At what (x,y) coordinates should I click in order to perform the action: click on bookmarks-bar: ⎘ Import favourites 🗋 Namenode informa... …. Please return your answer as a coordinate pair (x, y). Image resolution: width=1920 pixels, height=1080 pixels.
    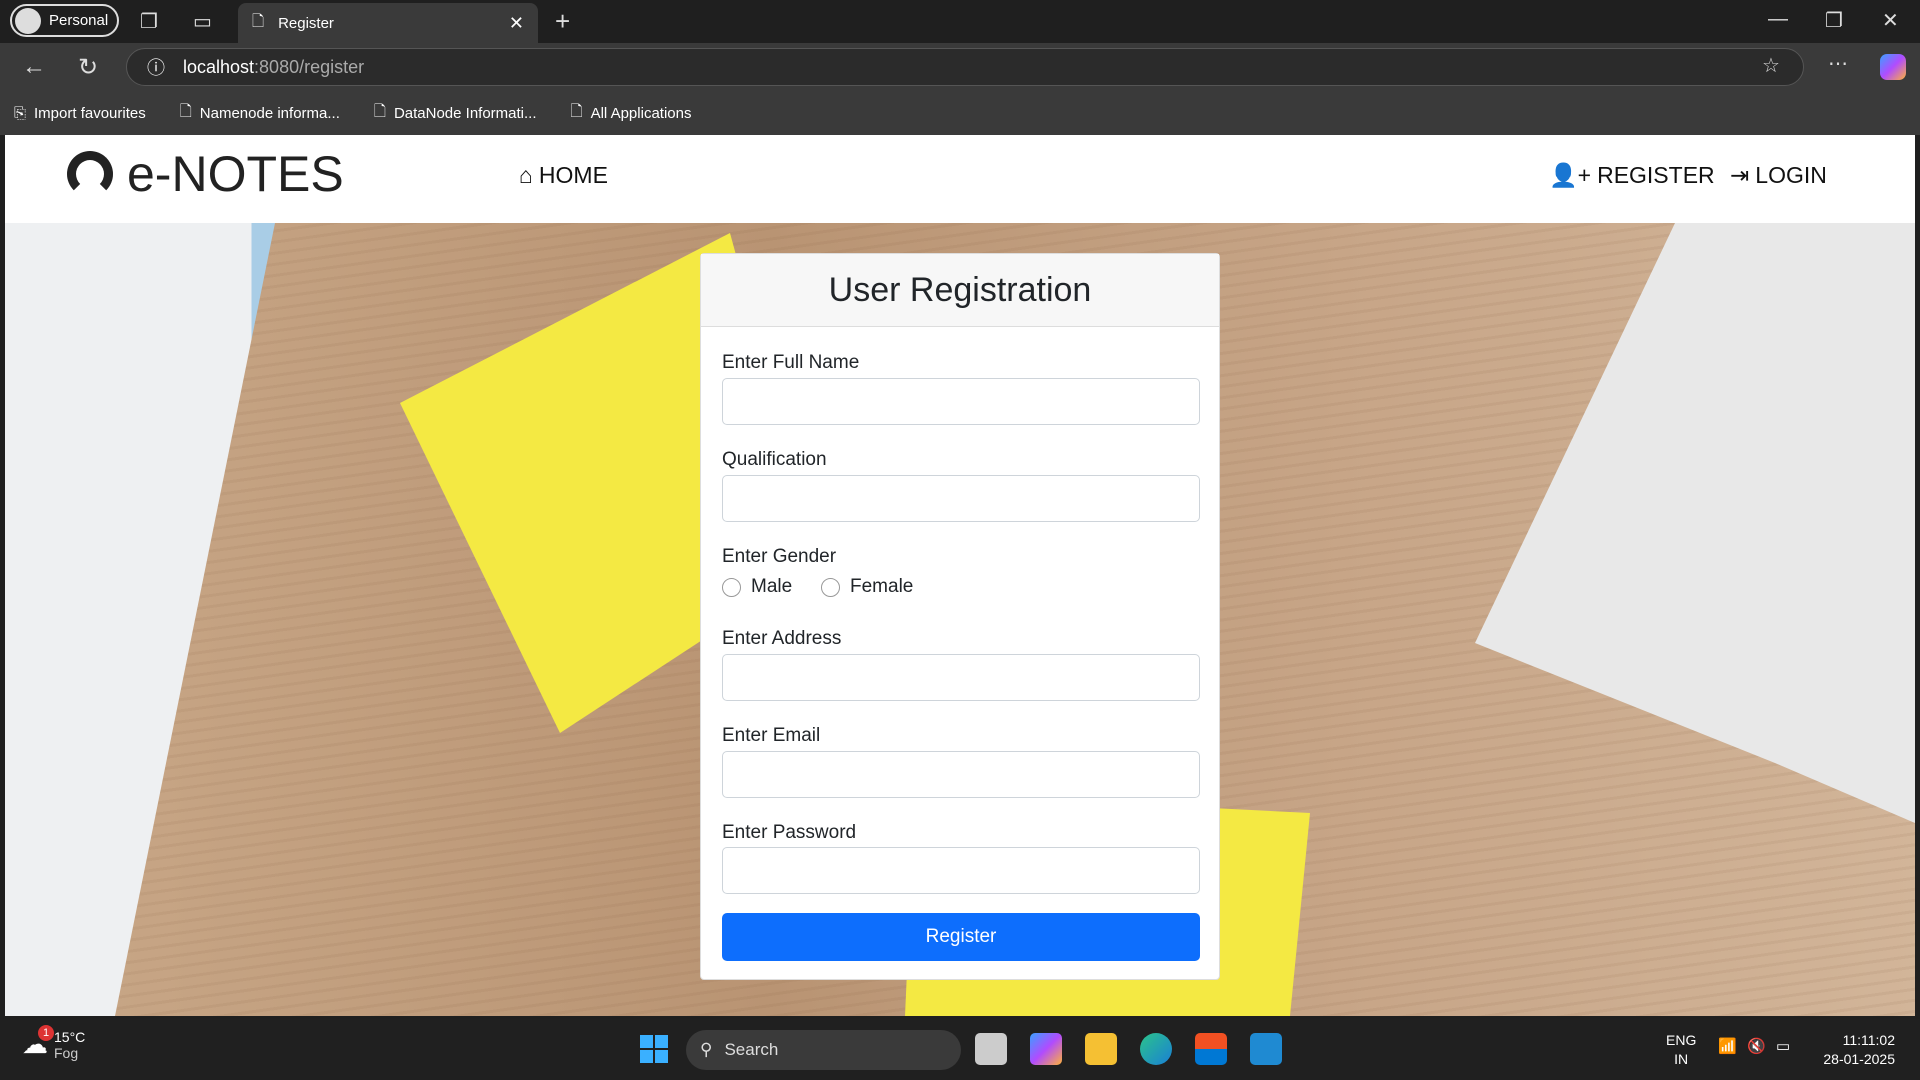
    Looking at the image, I should click on (960, 113).